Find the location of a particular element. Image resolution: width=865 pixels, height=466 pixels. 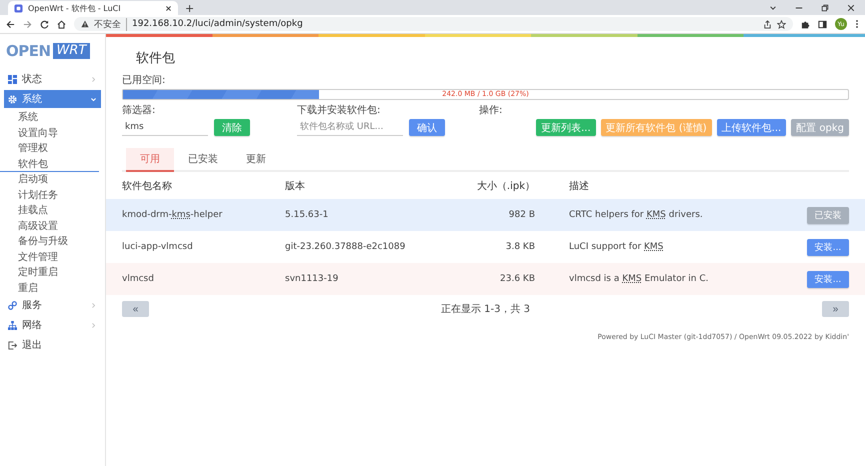

link-icon is located at coordinates (12, 305).